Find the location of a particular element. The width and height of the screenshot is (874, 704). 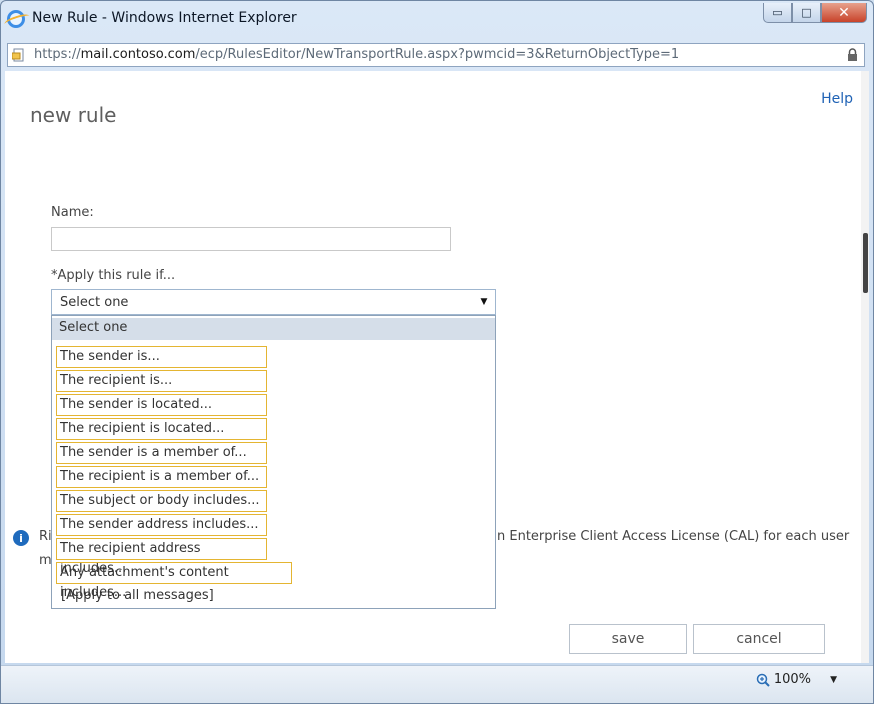

info-icon: i is located at coordinates (21, 538).